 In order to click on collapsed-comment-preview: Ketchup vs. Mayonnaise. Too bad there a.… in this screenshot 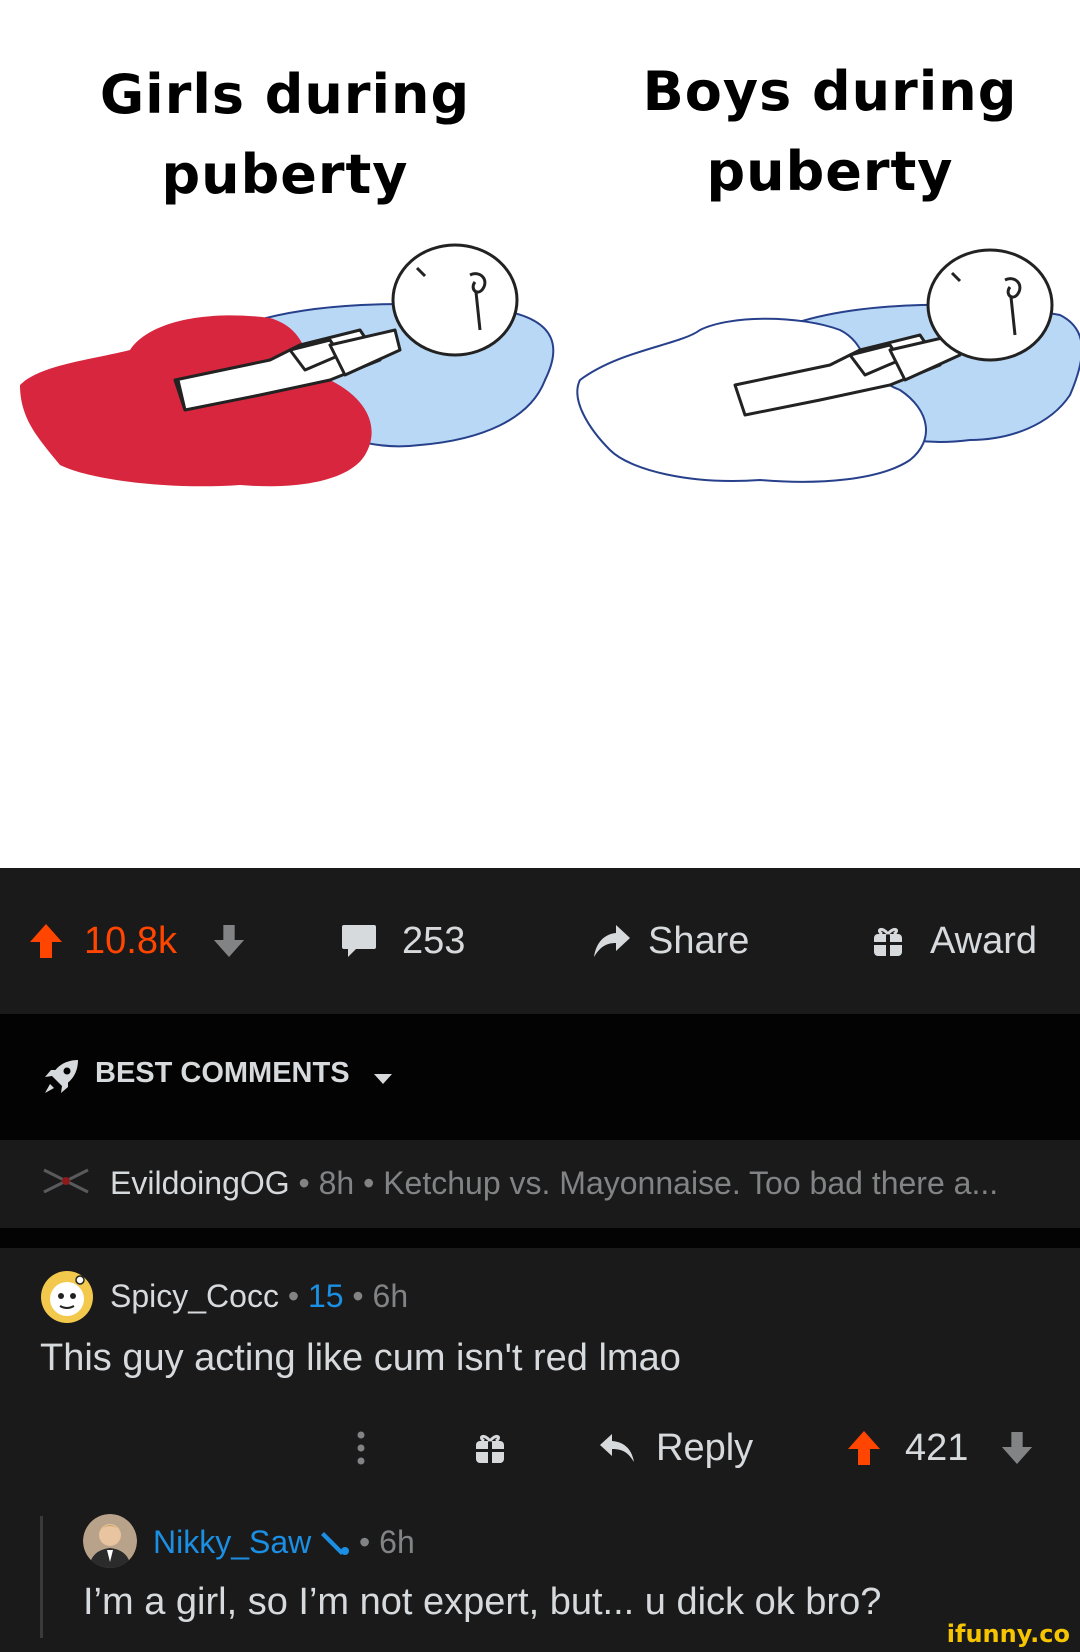, I will do `click(691, 1183)`.